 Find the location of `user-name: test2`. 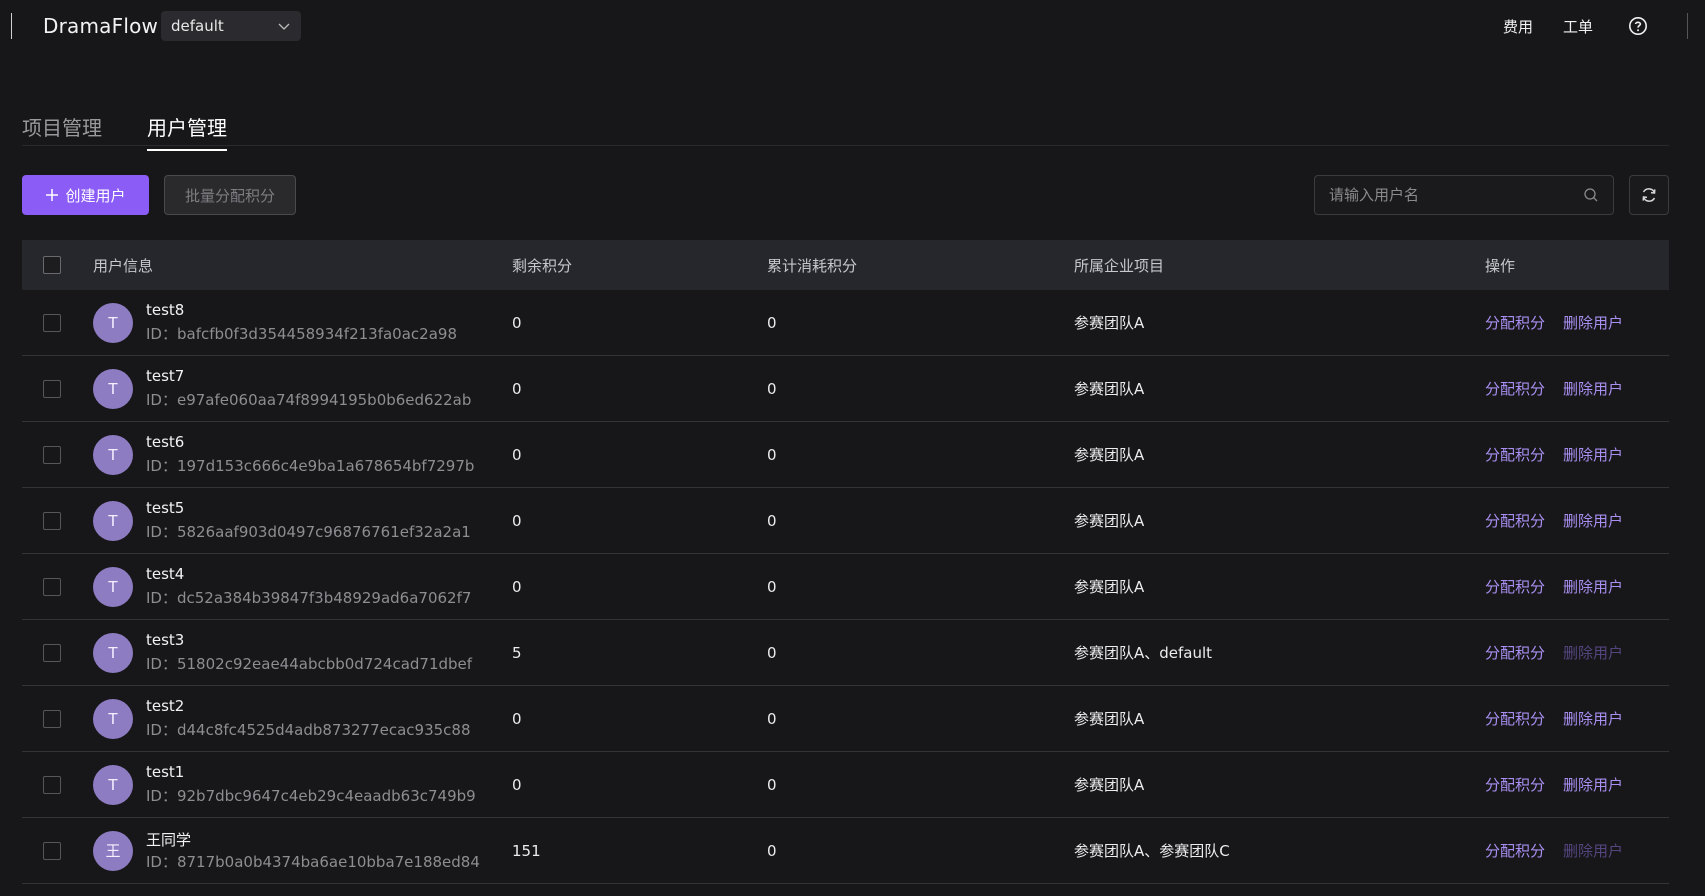

user-name: test2 is located at coordinates (165, 706).